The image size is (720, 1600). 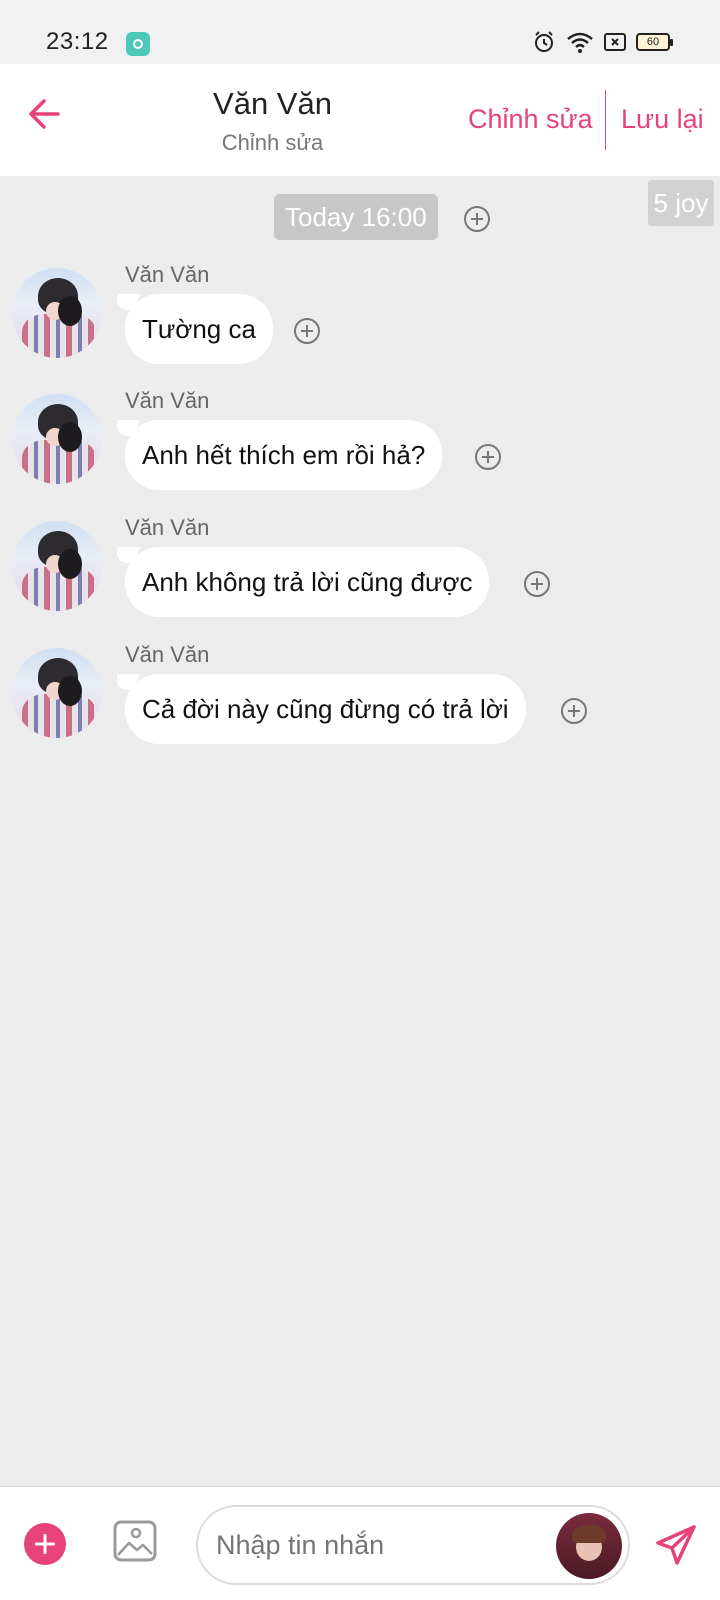 I want to click on message-row: Văn Văn Tường ca, so click(x=360, y=317).